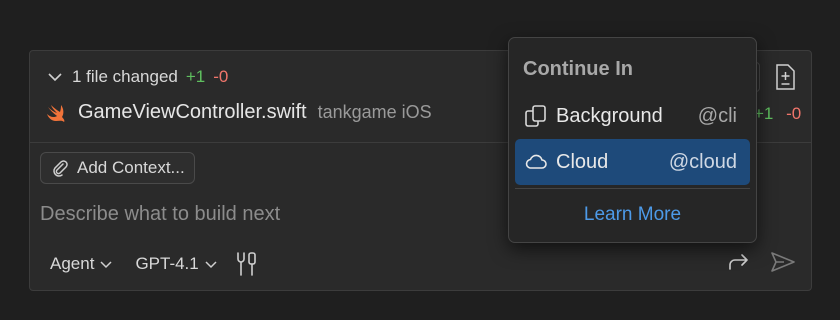 This screenshot has height=320, width=840. I want to click on prompt-input: Describe what to build next, so click(160, 214).